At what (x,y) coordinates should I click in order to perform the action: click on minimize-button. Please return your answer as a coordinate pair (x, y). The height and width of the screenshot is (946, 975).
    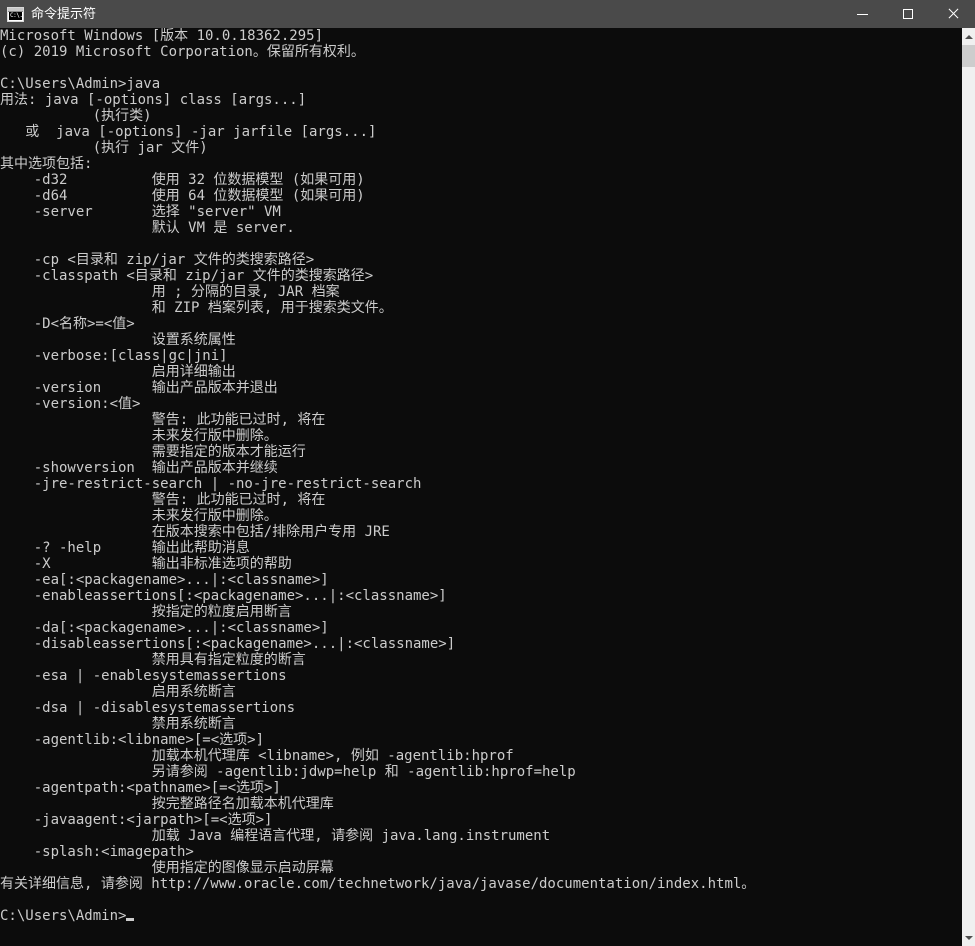
    Looking at the image, I should click on (862, 14).